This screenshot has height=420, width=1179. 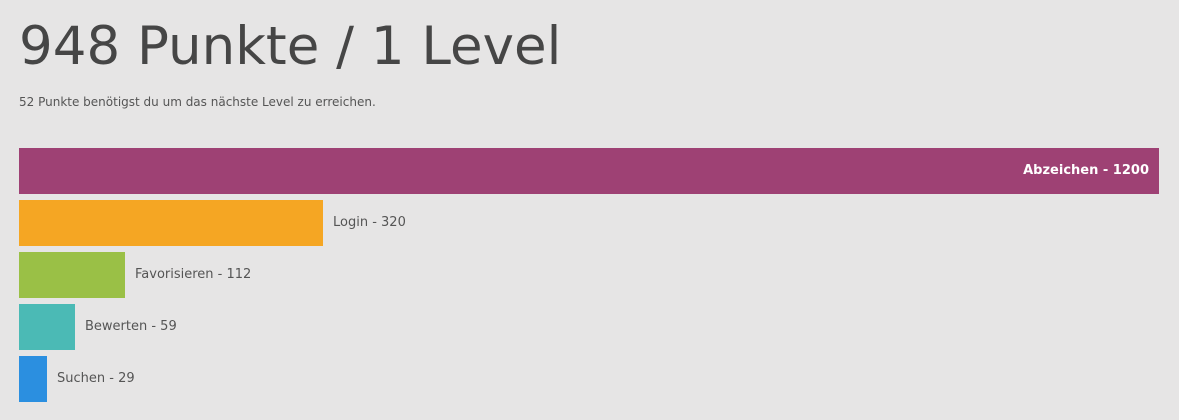 What do you see at coordinates (96, 378) in the screenshot?
I see `bar-label-suchen: Suchen - 29` at bounding box center [96, 378].